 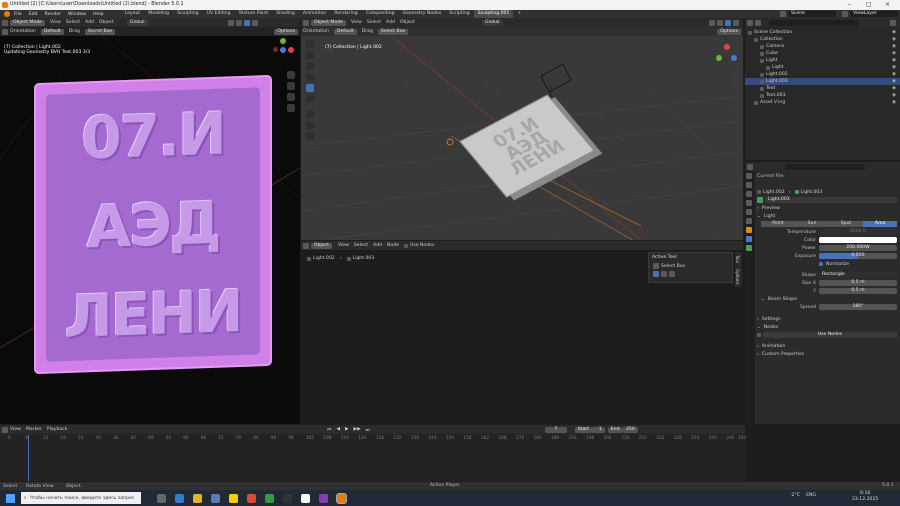 What do you see at coordinates (393, 31) in the screenshot?
I see `right-drag-dropdown: Select Box` at bounding box center [393, 31].